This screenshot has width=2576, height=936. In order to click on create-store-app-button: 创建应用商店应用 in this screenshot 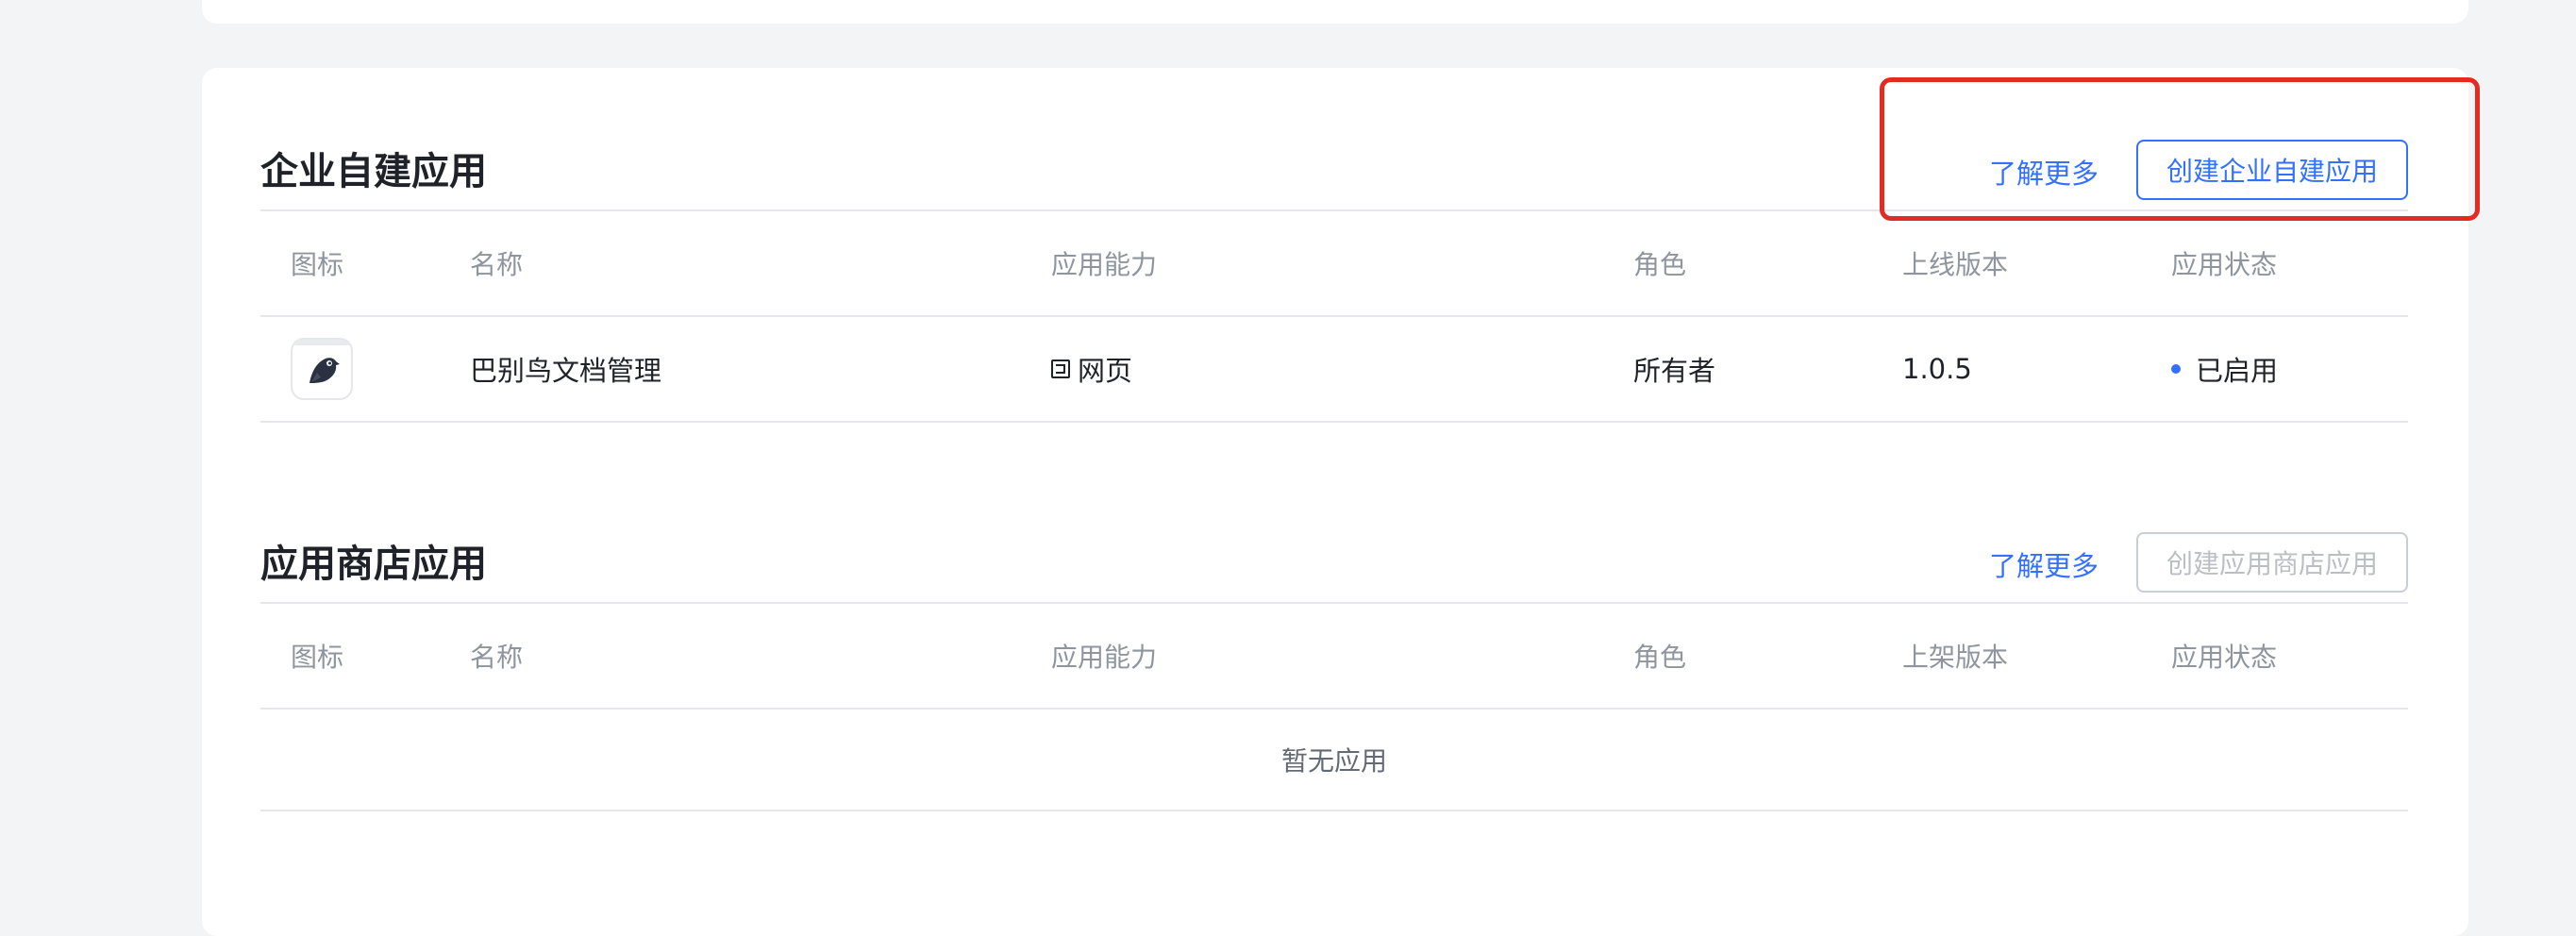, I will do `click(2272, 563)`.